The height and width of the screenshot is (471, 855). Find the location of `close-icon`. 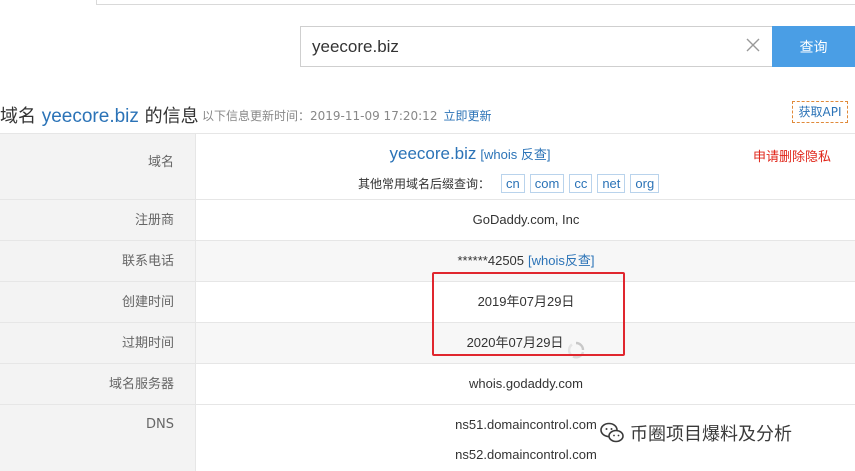

close-icon is located at coordinates (753, 45).